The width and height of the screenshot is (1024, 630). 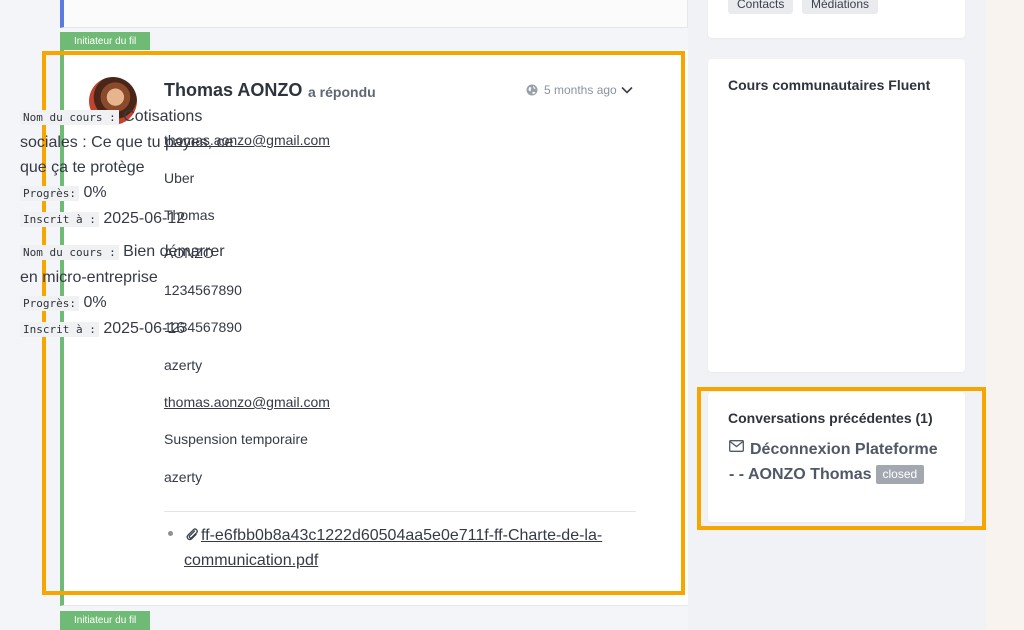 What do you see at coordinates (836, 215) in the screenshot?
I see `courses-card: Cours communautaires Fluent` at bounding box center [836, 215].